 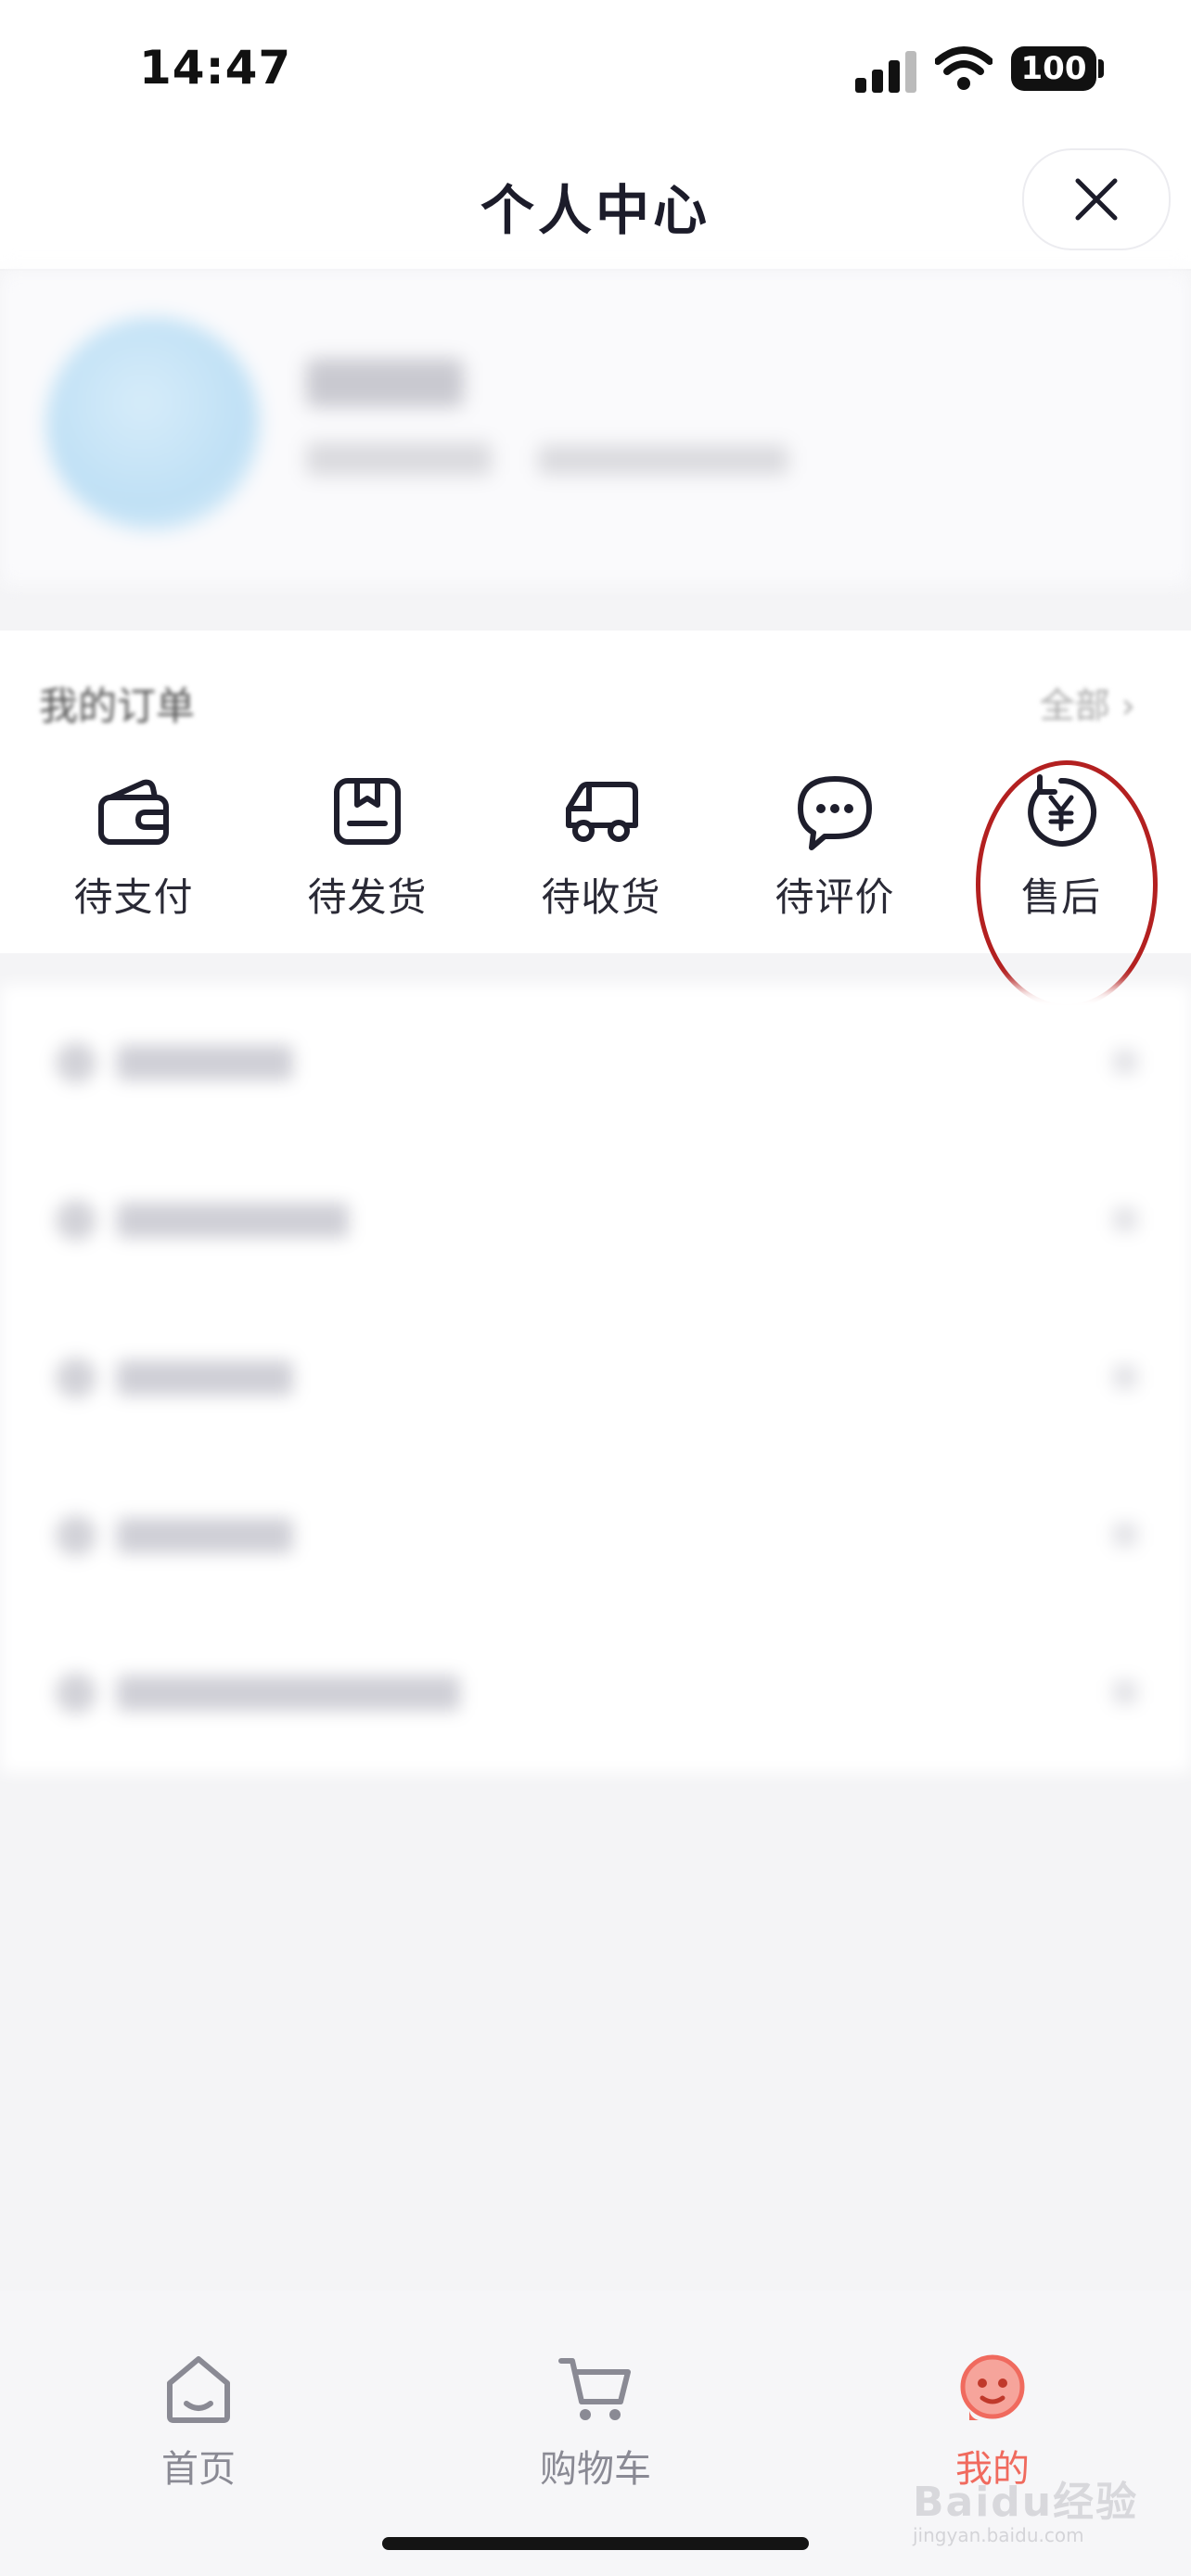 What do you see at coordinates (1053, 68) in the screenshot?
I see `battery-indicator: 100` at bounding box center [1053, 68].